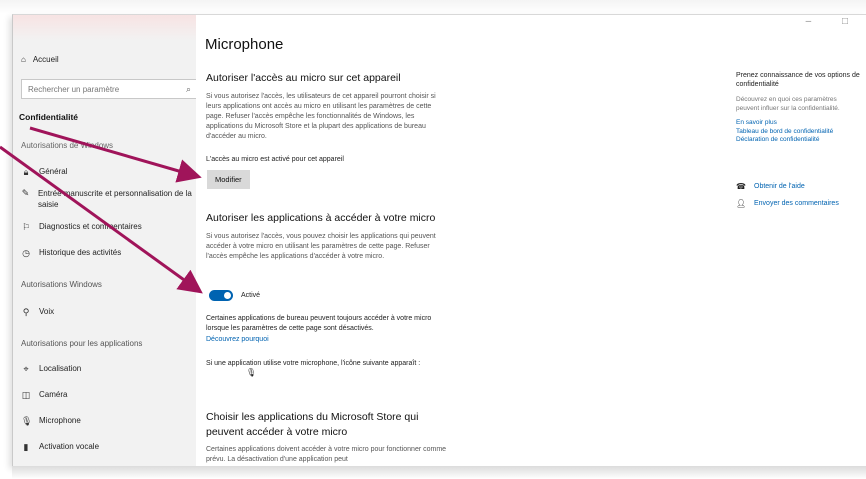  I want to click on search-placeholder: Rechercher un paramètre, so click(74, 89).